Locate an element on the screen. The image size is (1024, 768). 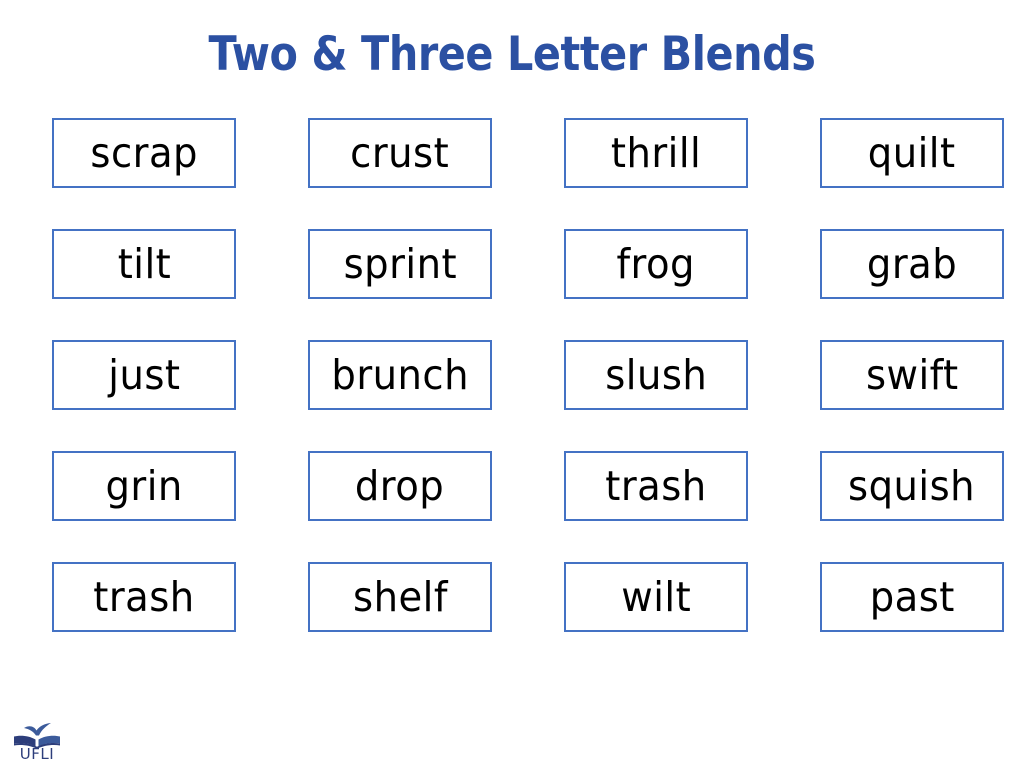
word-label: scrap is located at coordinates (144, 153).